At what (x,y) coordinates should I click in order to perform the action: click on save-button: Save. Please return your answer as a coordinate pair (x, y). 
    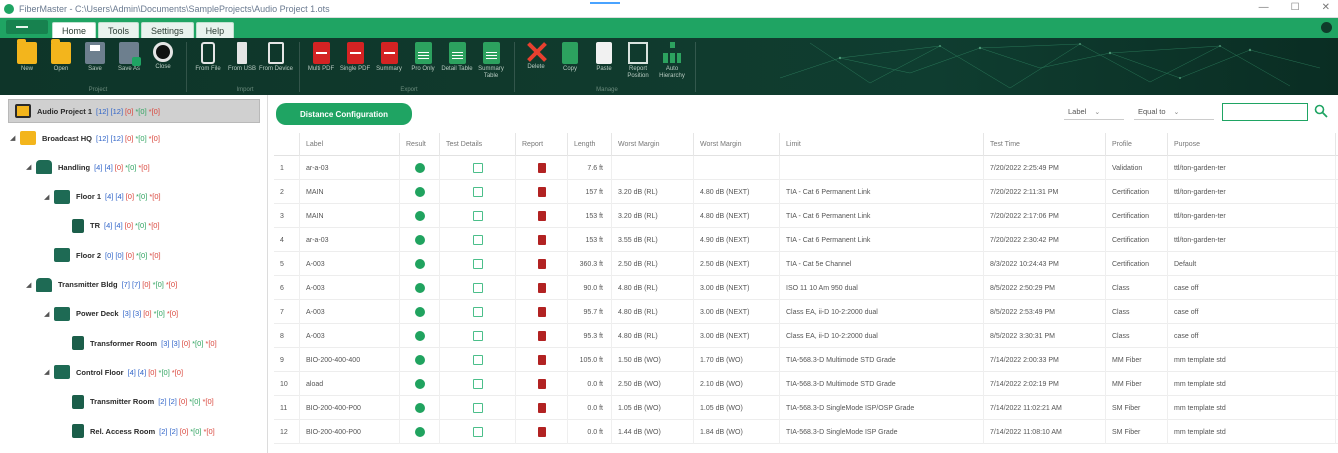
    Looking at the image, I should click on (95, 67).